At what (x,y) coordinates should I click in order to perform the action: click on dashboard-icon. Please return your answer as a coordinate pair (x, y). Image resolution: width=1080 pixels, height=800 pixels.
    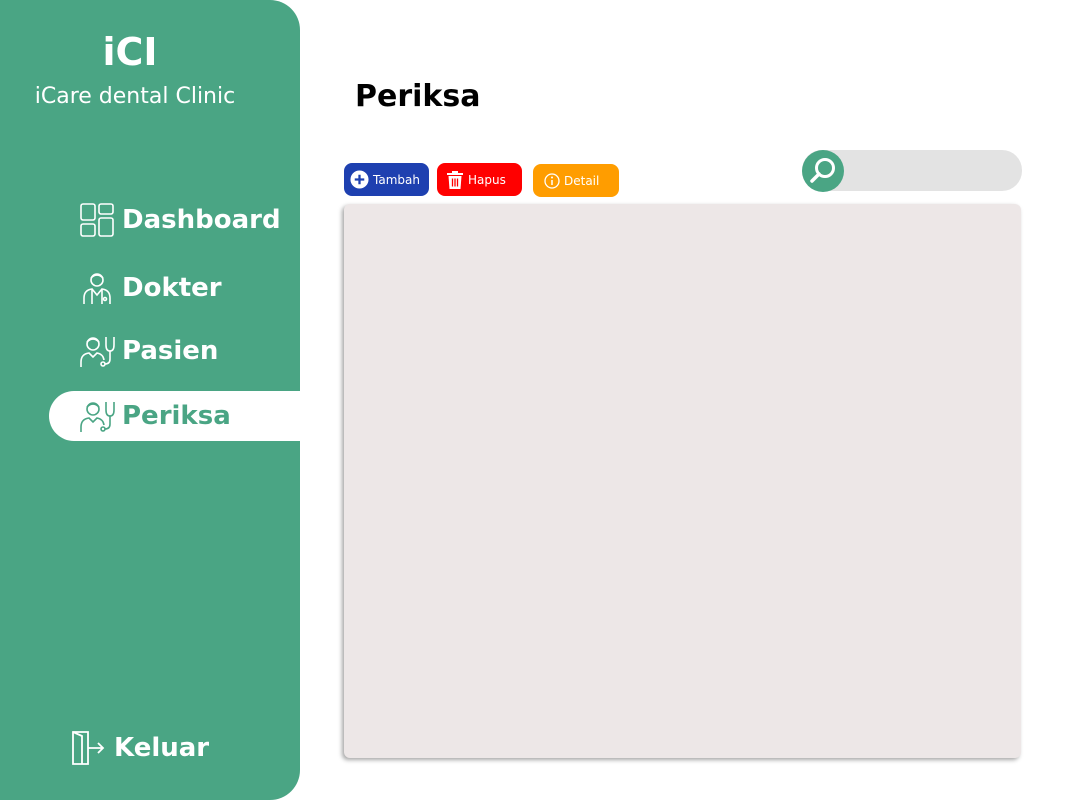
    Looking at the image, I should click on (97, 220).